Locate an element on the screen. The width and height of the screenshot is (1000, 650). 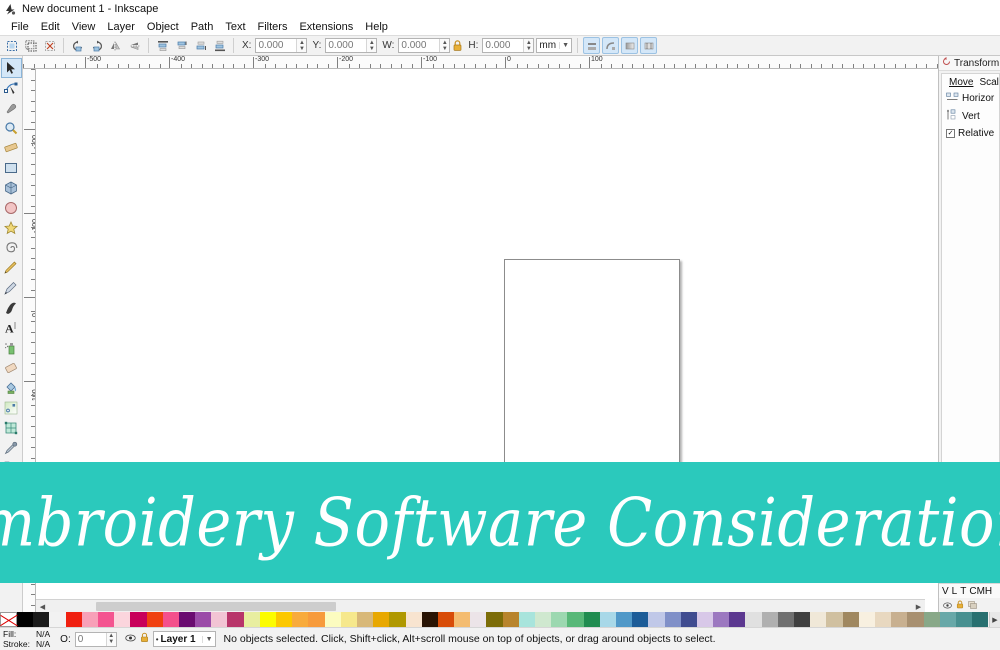
deselect-icon is located at coordinates (49, 45).